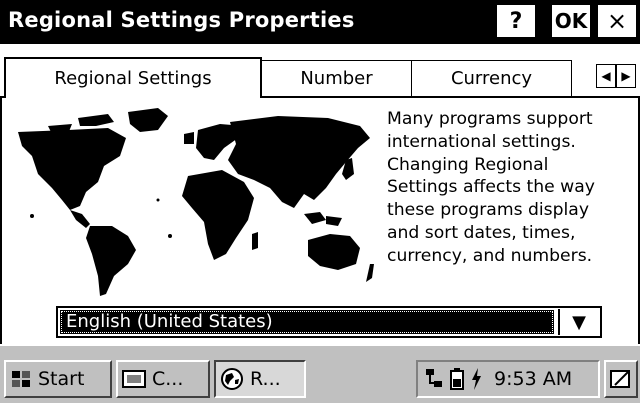 This screenshot has height=403, width=640. What do you see at coordinates (21, 379) in the screenshot?
I see `windows-flag-icon` at bounding box center [21, 379].